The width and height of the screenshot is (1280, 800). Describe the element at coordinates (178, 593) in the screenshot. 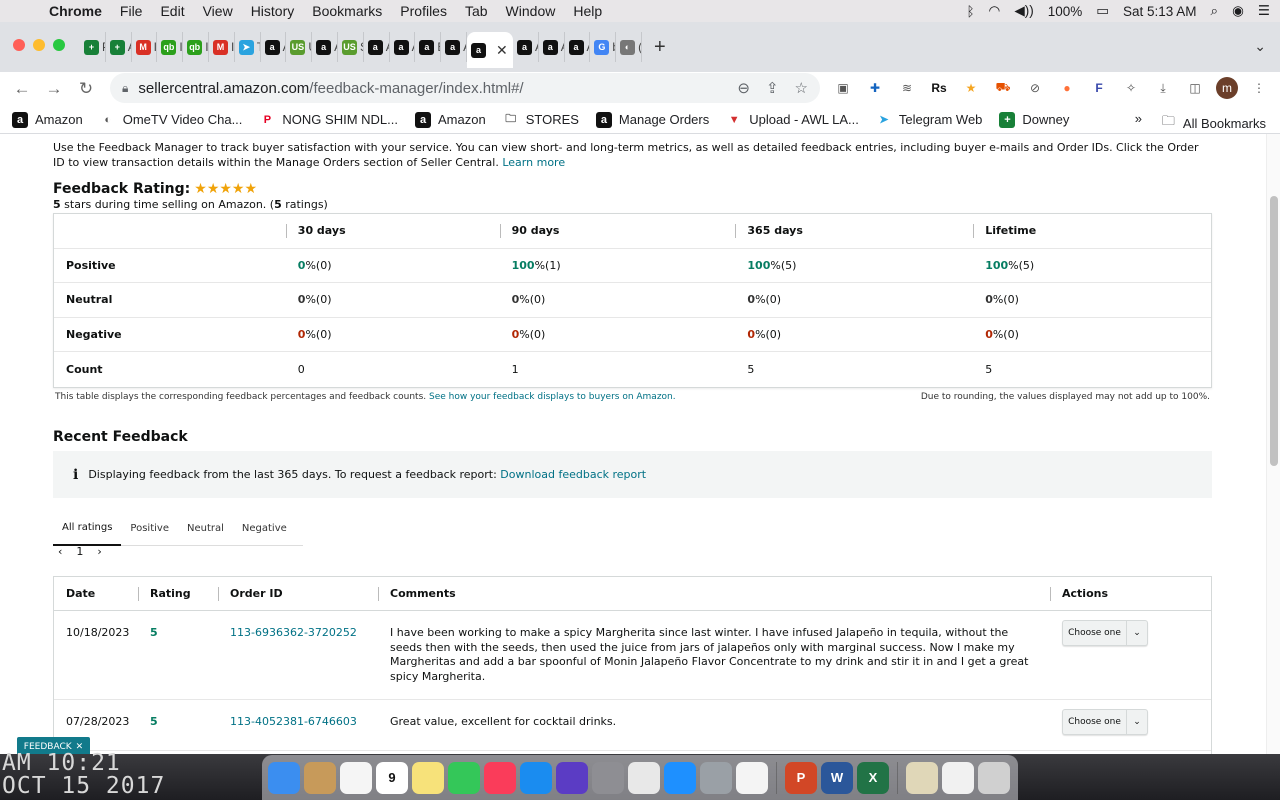

I see `col-rating: Rating` at that location.